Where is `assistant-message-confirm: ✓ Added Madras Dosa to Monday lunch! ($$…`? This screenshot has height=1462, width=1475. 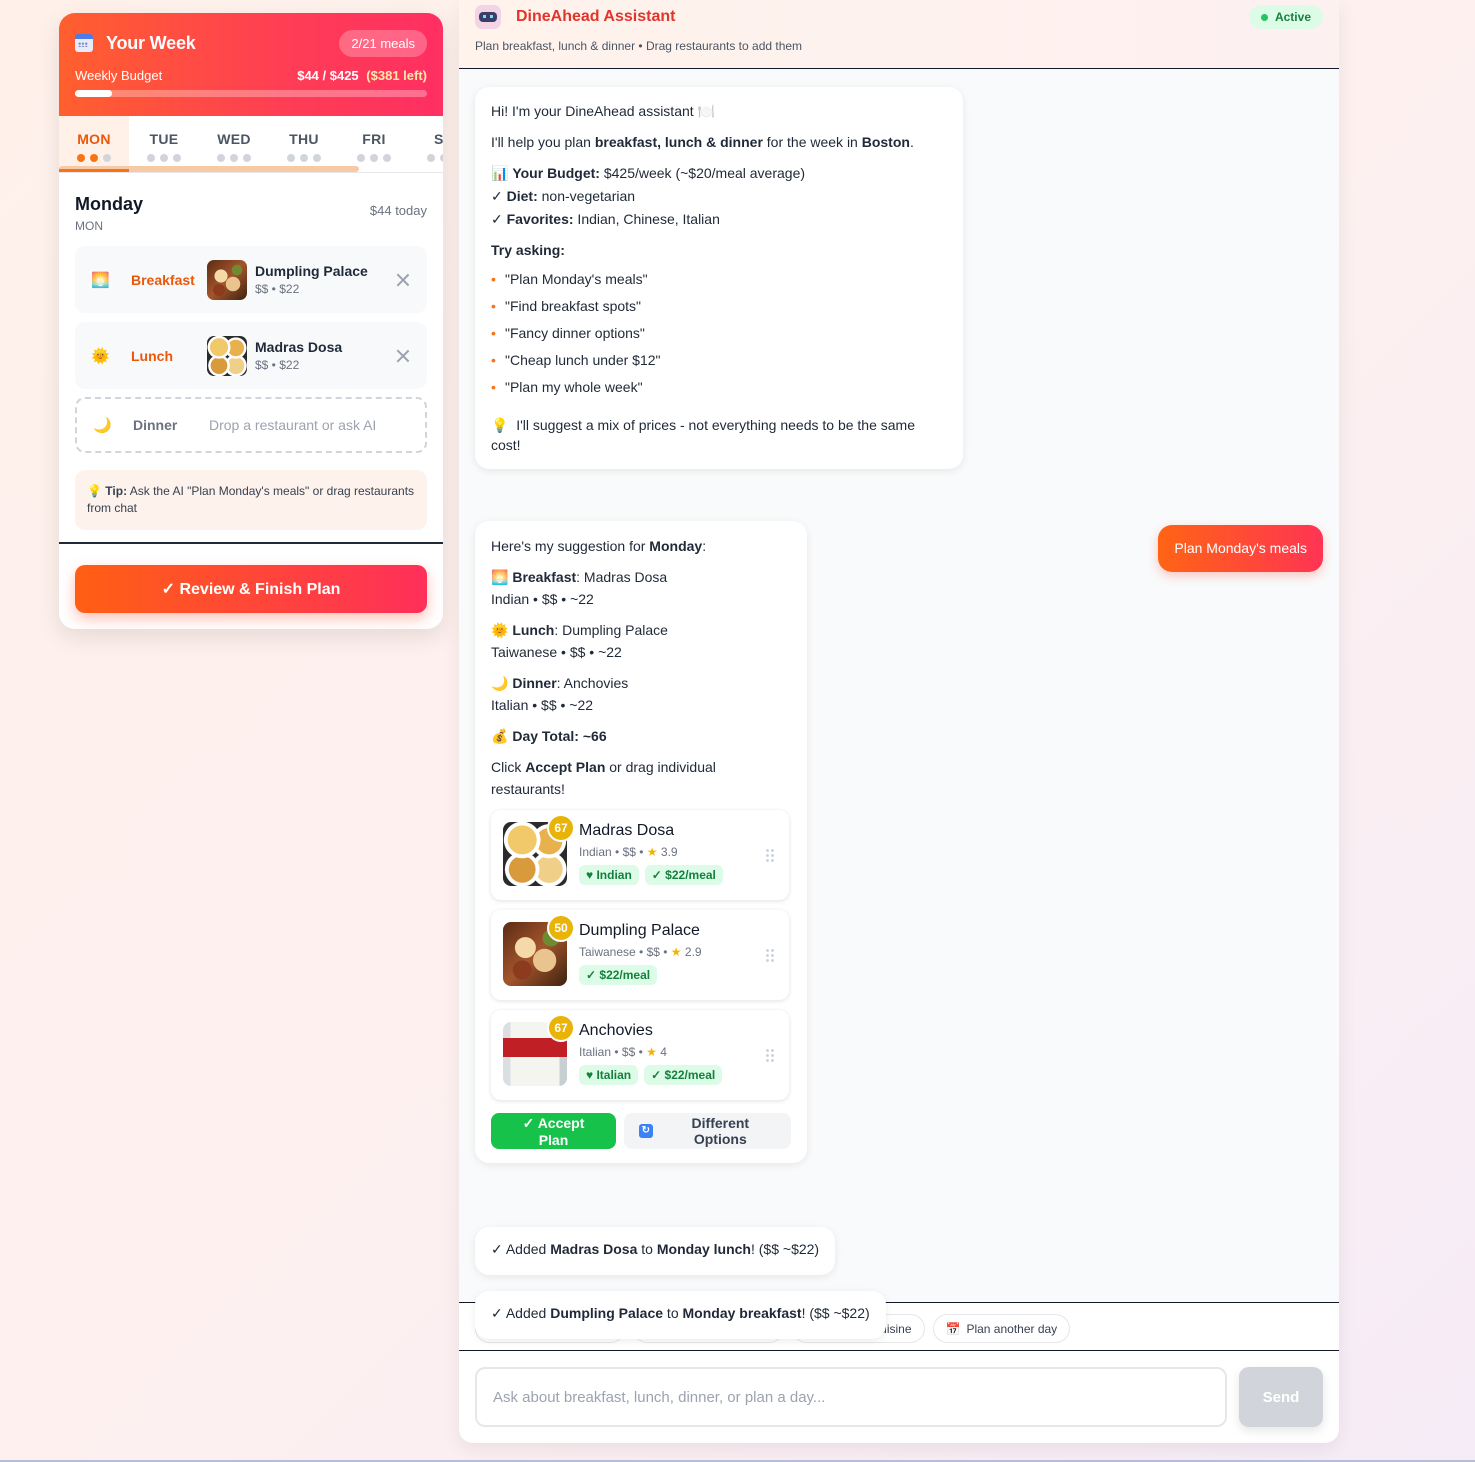
assistant-message-confirm: ✓ Added Madras Dosa to Monday lunch! ($$… is located at coordinates (655, 1251).